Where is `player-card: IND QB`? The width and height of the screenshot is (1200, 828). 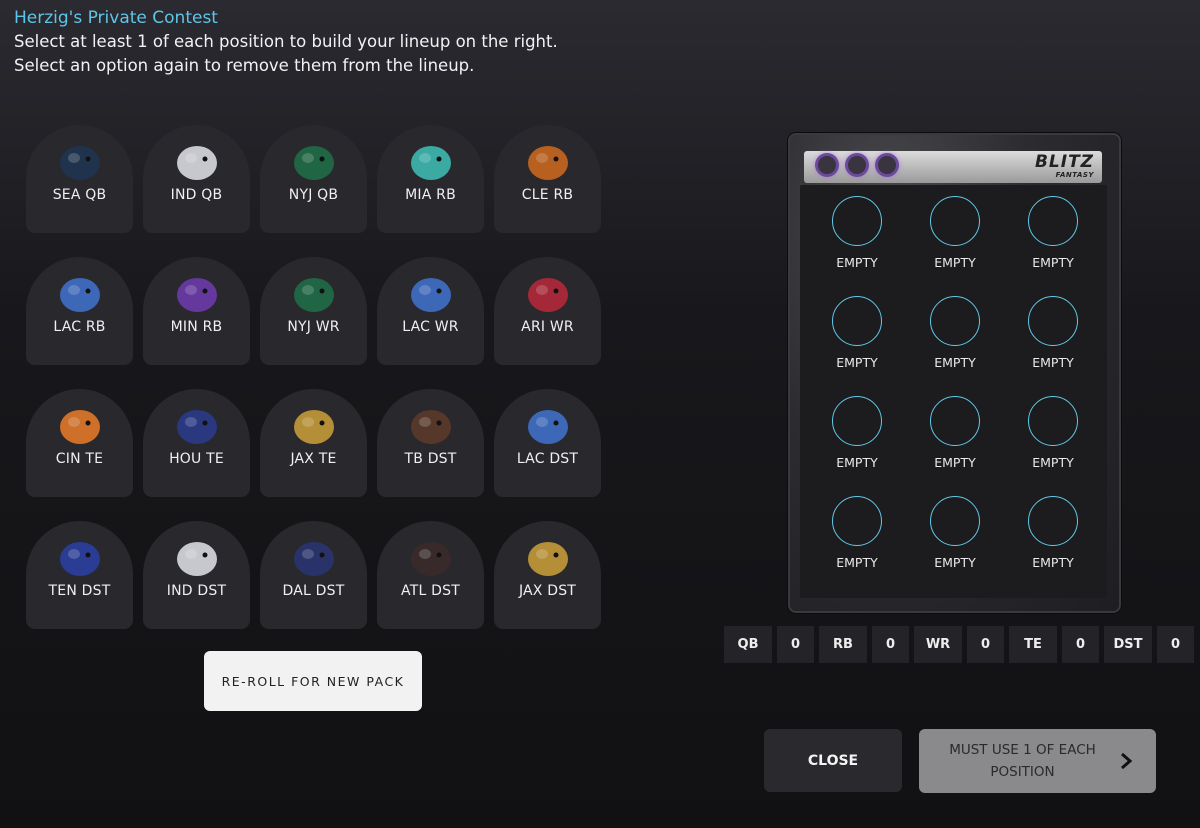 player-card: IND QB is located at coordinates (196, 179).